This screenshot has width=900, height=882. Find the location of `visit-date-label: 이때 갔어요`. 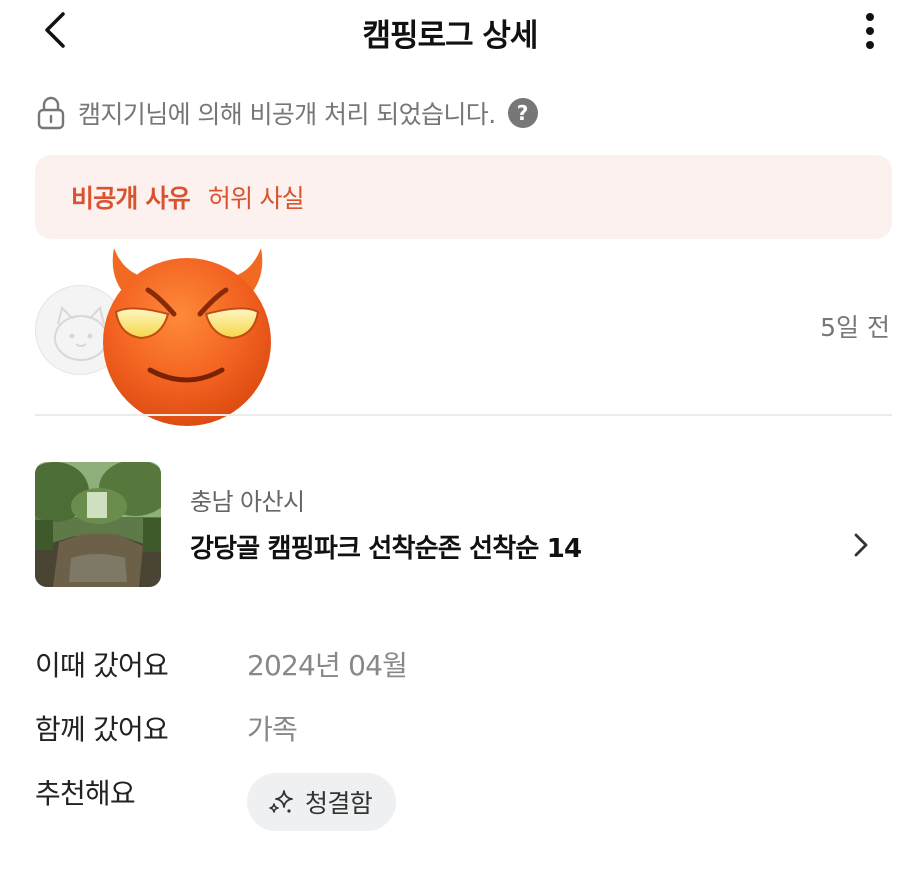

visit-date-label: 이때 갔어요 is located at coordinates (102, 665).